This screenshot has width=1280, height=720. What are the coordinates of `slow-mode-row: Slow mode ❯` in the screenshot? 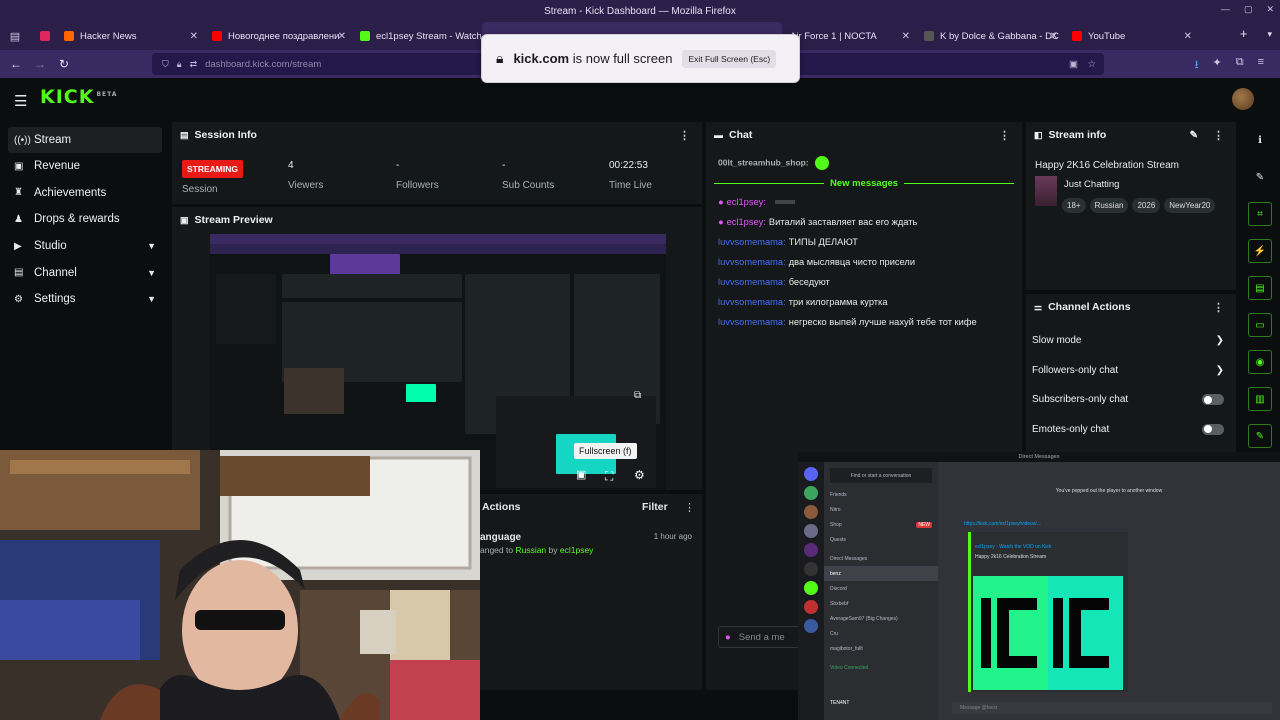 It's located at (1131, 341).